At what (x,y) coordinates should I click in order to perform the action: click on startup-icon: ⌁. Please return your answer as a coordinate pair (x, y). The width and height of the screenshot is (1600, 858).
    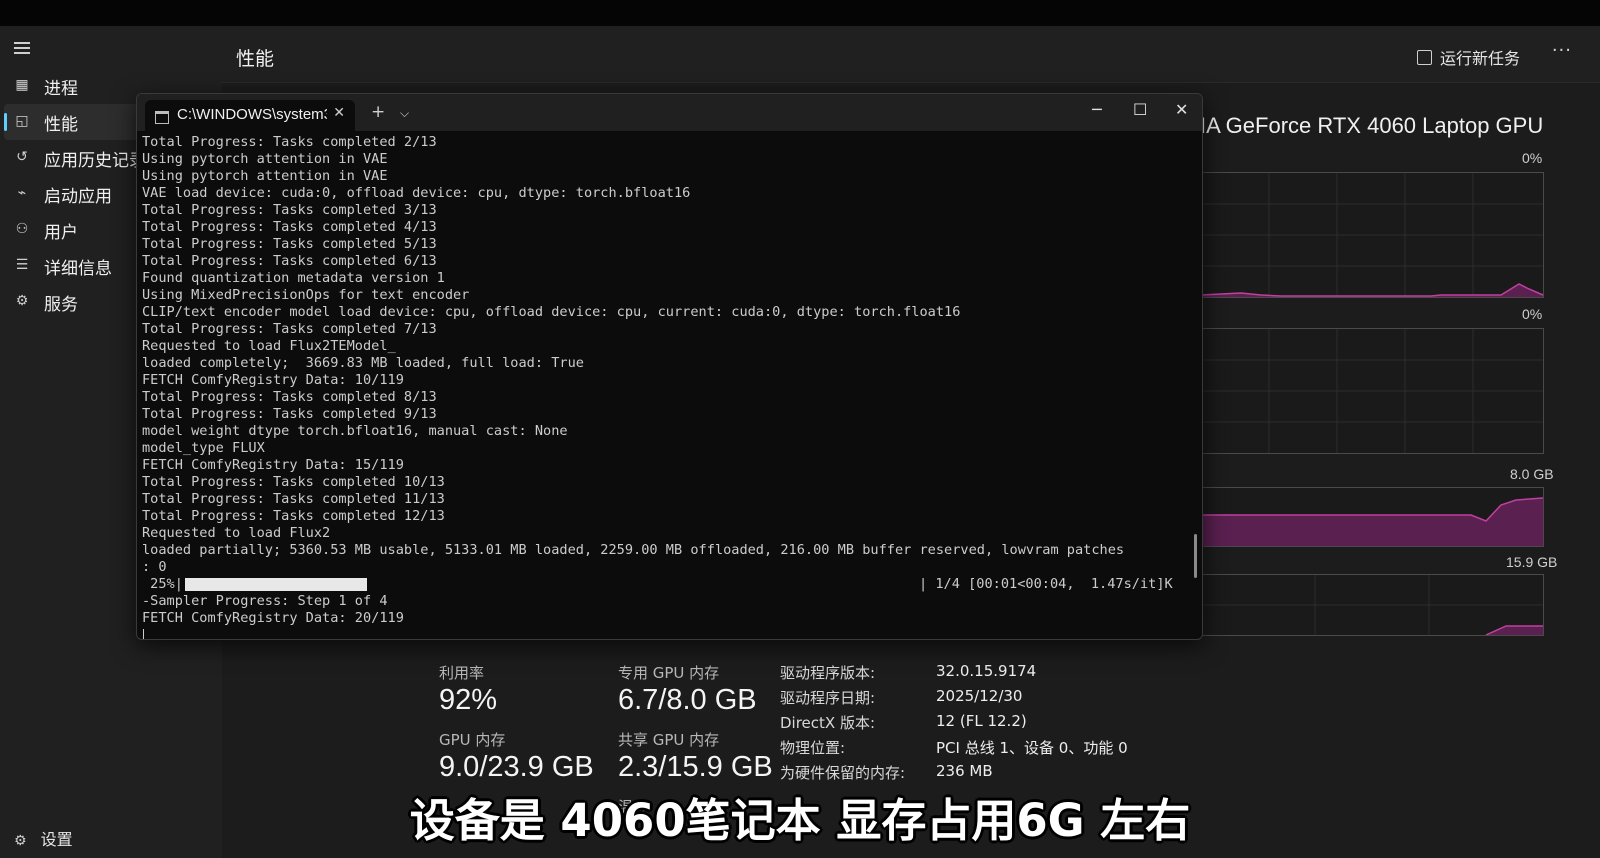
    Looking at the image, I should click on (22, 193).